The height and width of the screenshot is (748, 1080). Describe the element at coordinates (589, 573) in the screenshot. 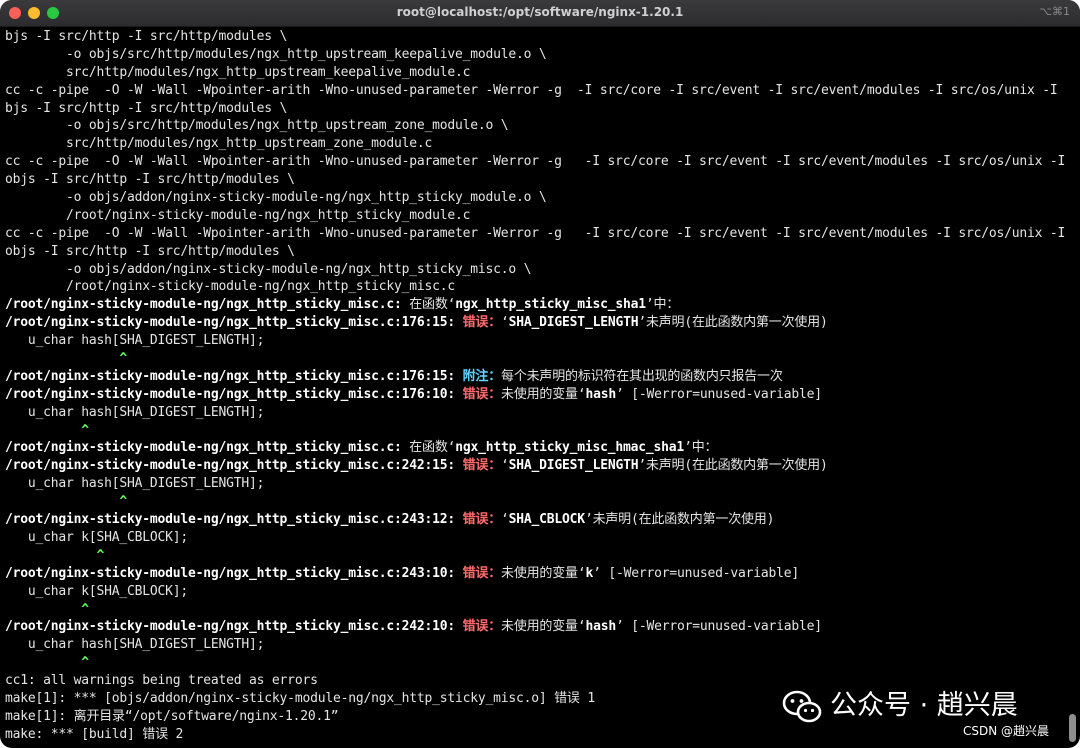

I see `terminal-text: k` at that location.